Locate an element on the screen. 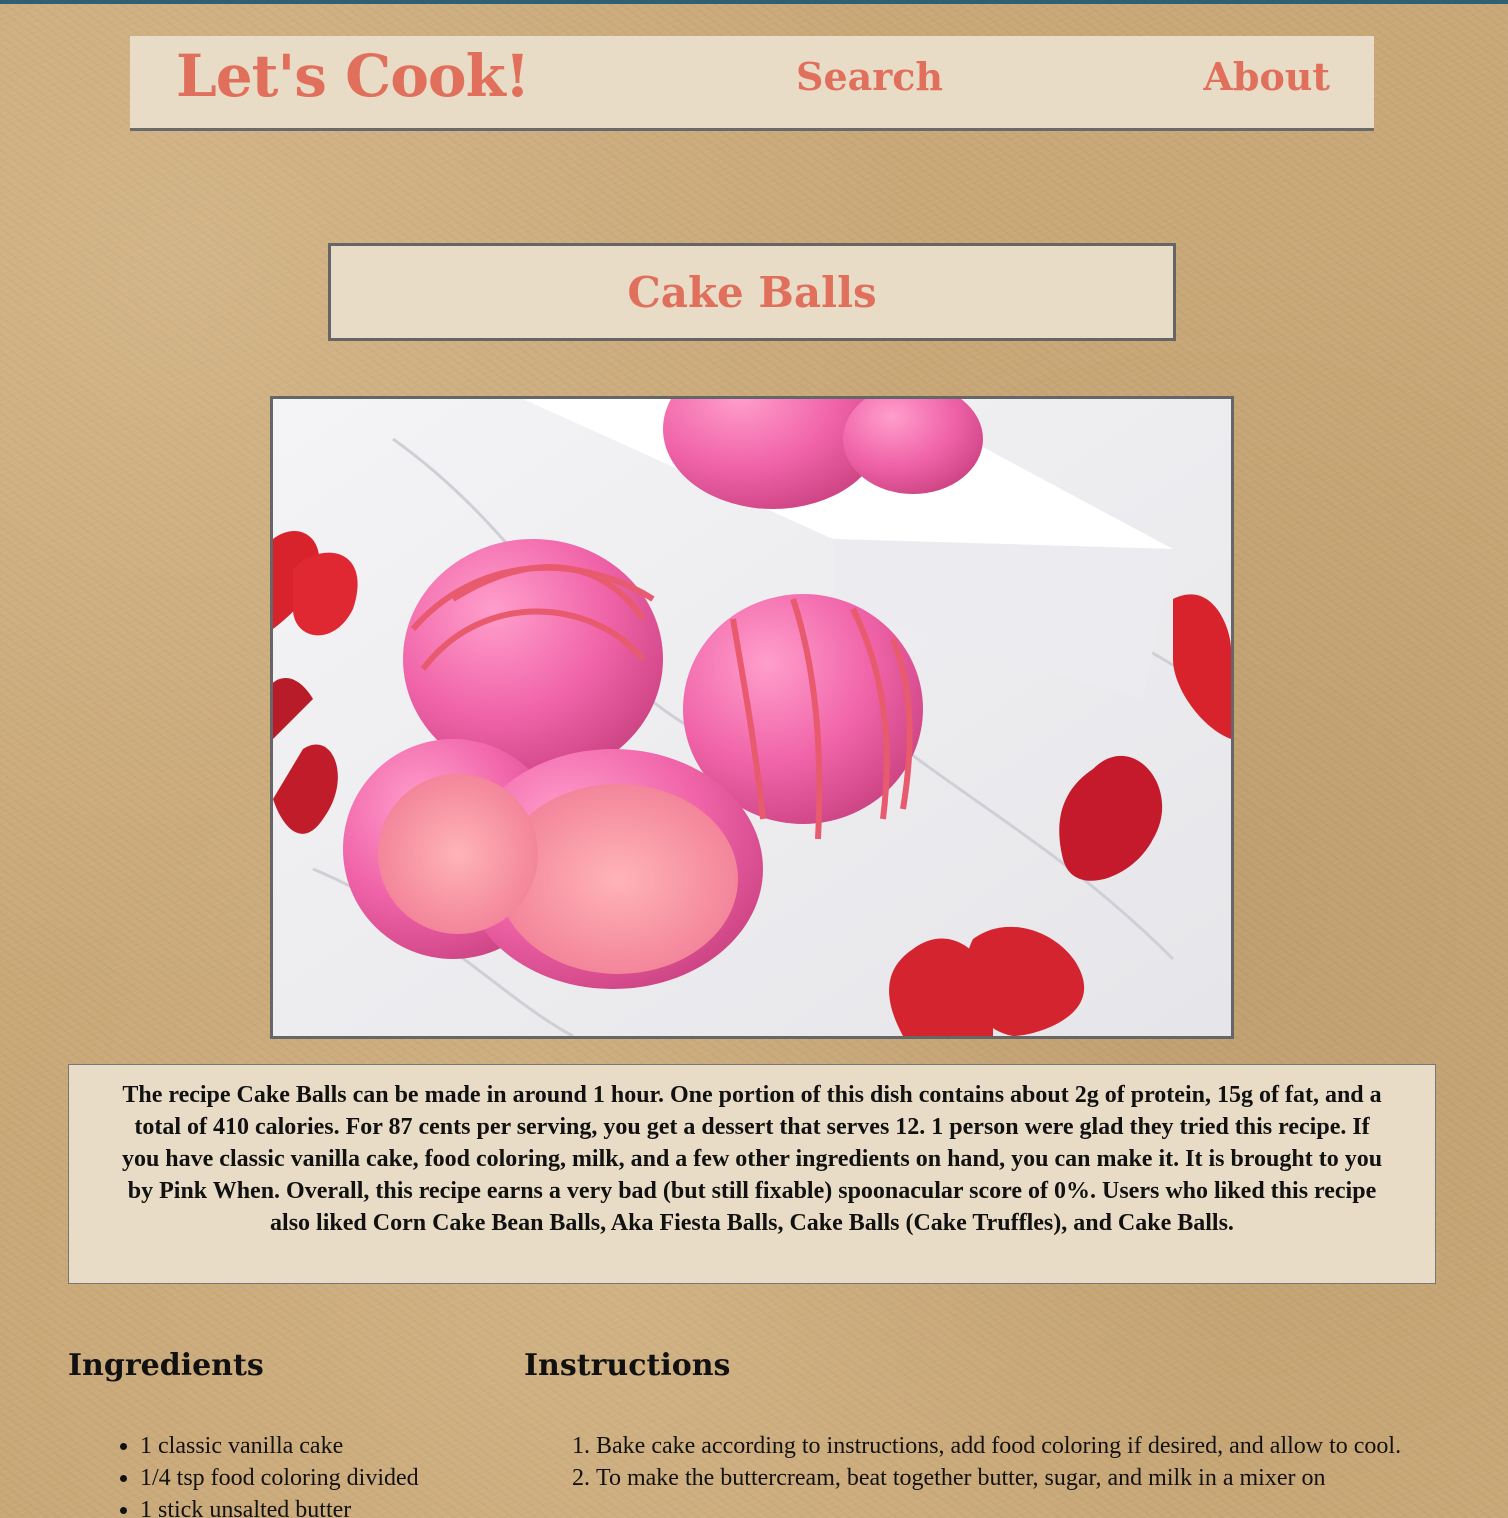 The image size is (1508, 1518). recipe-title-box: Cake Balls is located at coordinates (752, 292).